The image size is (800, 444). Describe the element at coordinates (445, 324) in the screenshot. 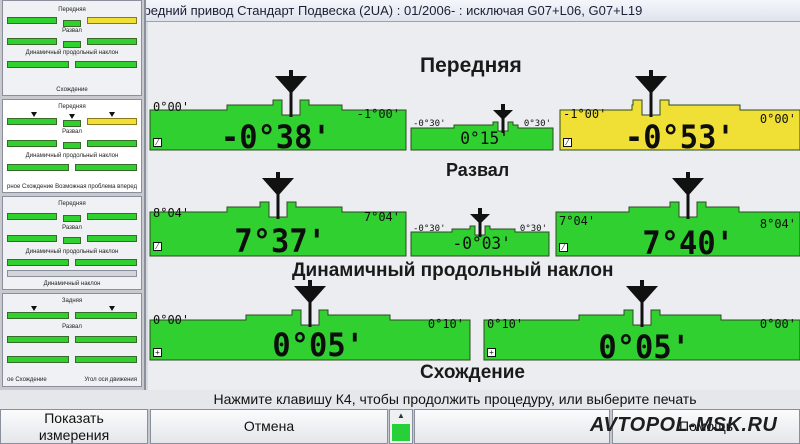

I see `gauge-max-label: 0°10'` at that location.